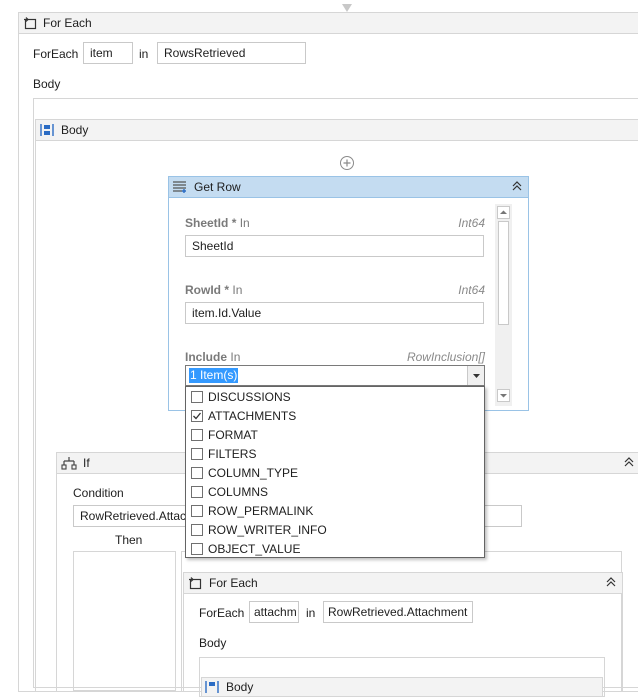 Image resolution: width=638 pixels, height=697 pixels. What do you see at coordinates (232, 454) in the screenshot?
I see `option-label: FILTERS` at bounding box center [232, 454].